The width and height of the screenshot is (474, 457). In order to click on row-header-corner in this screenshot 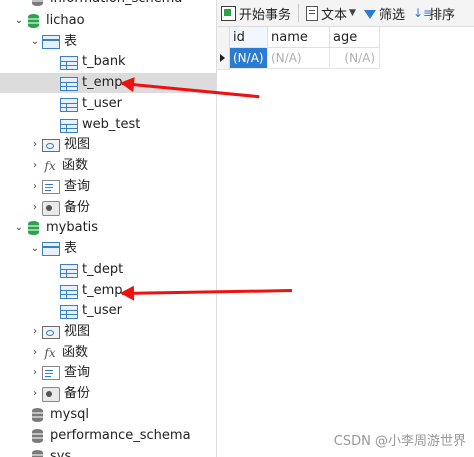, I will do `click(223, 38)`.